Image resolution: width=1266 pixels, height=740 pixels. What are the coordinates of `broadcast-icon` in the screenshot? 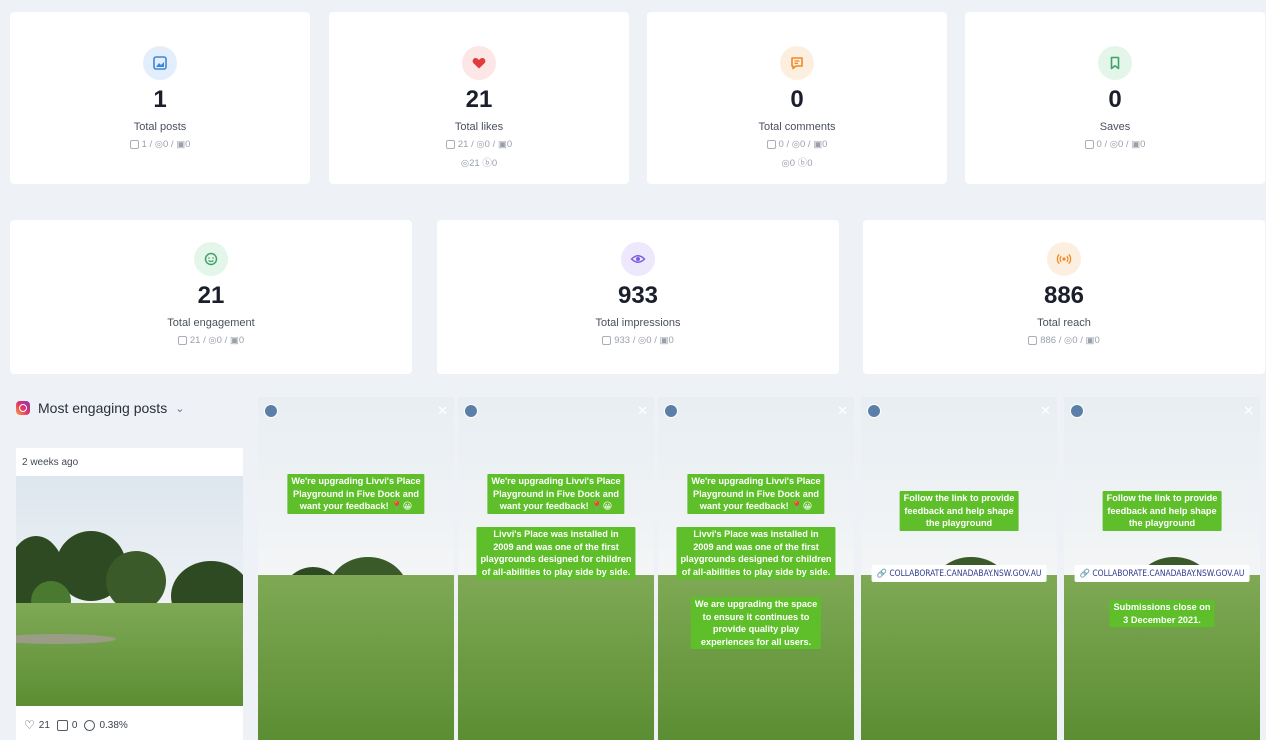 It's located at (1064, 259).